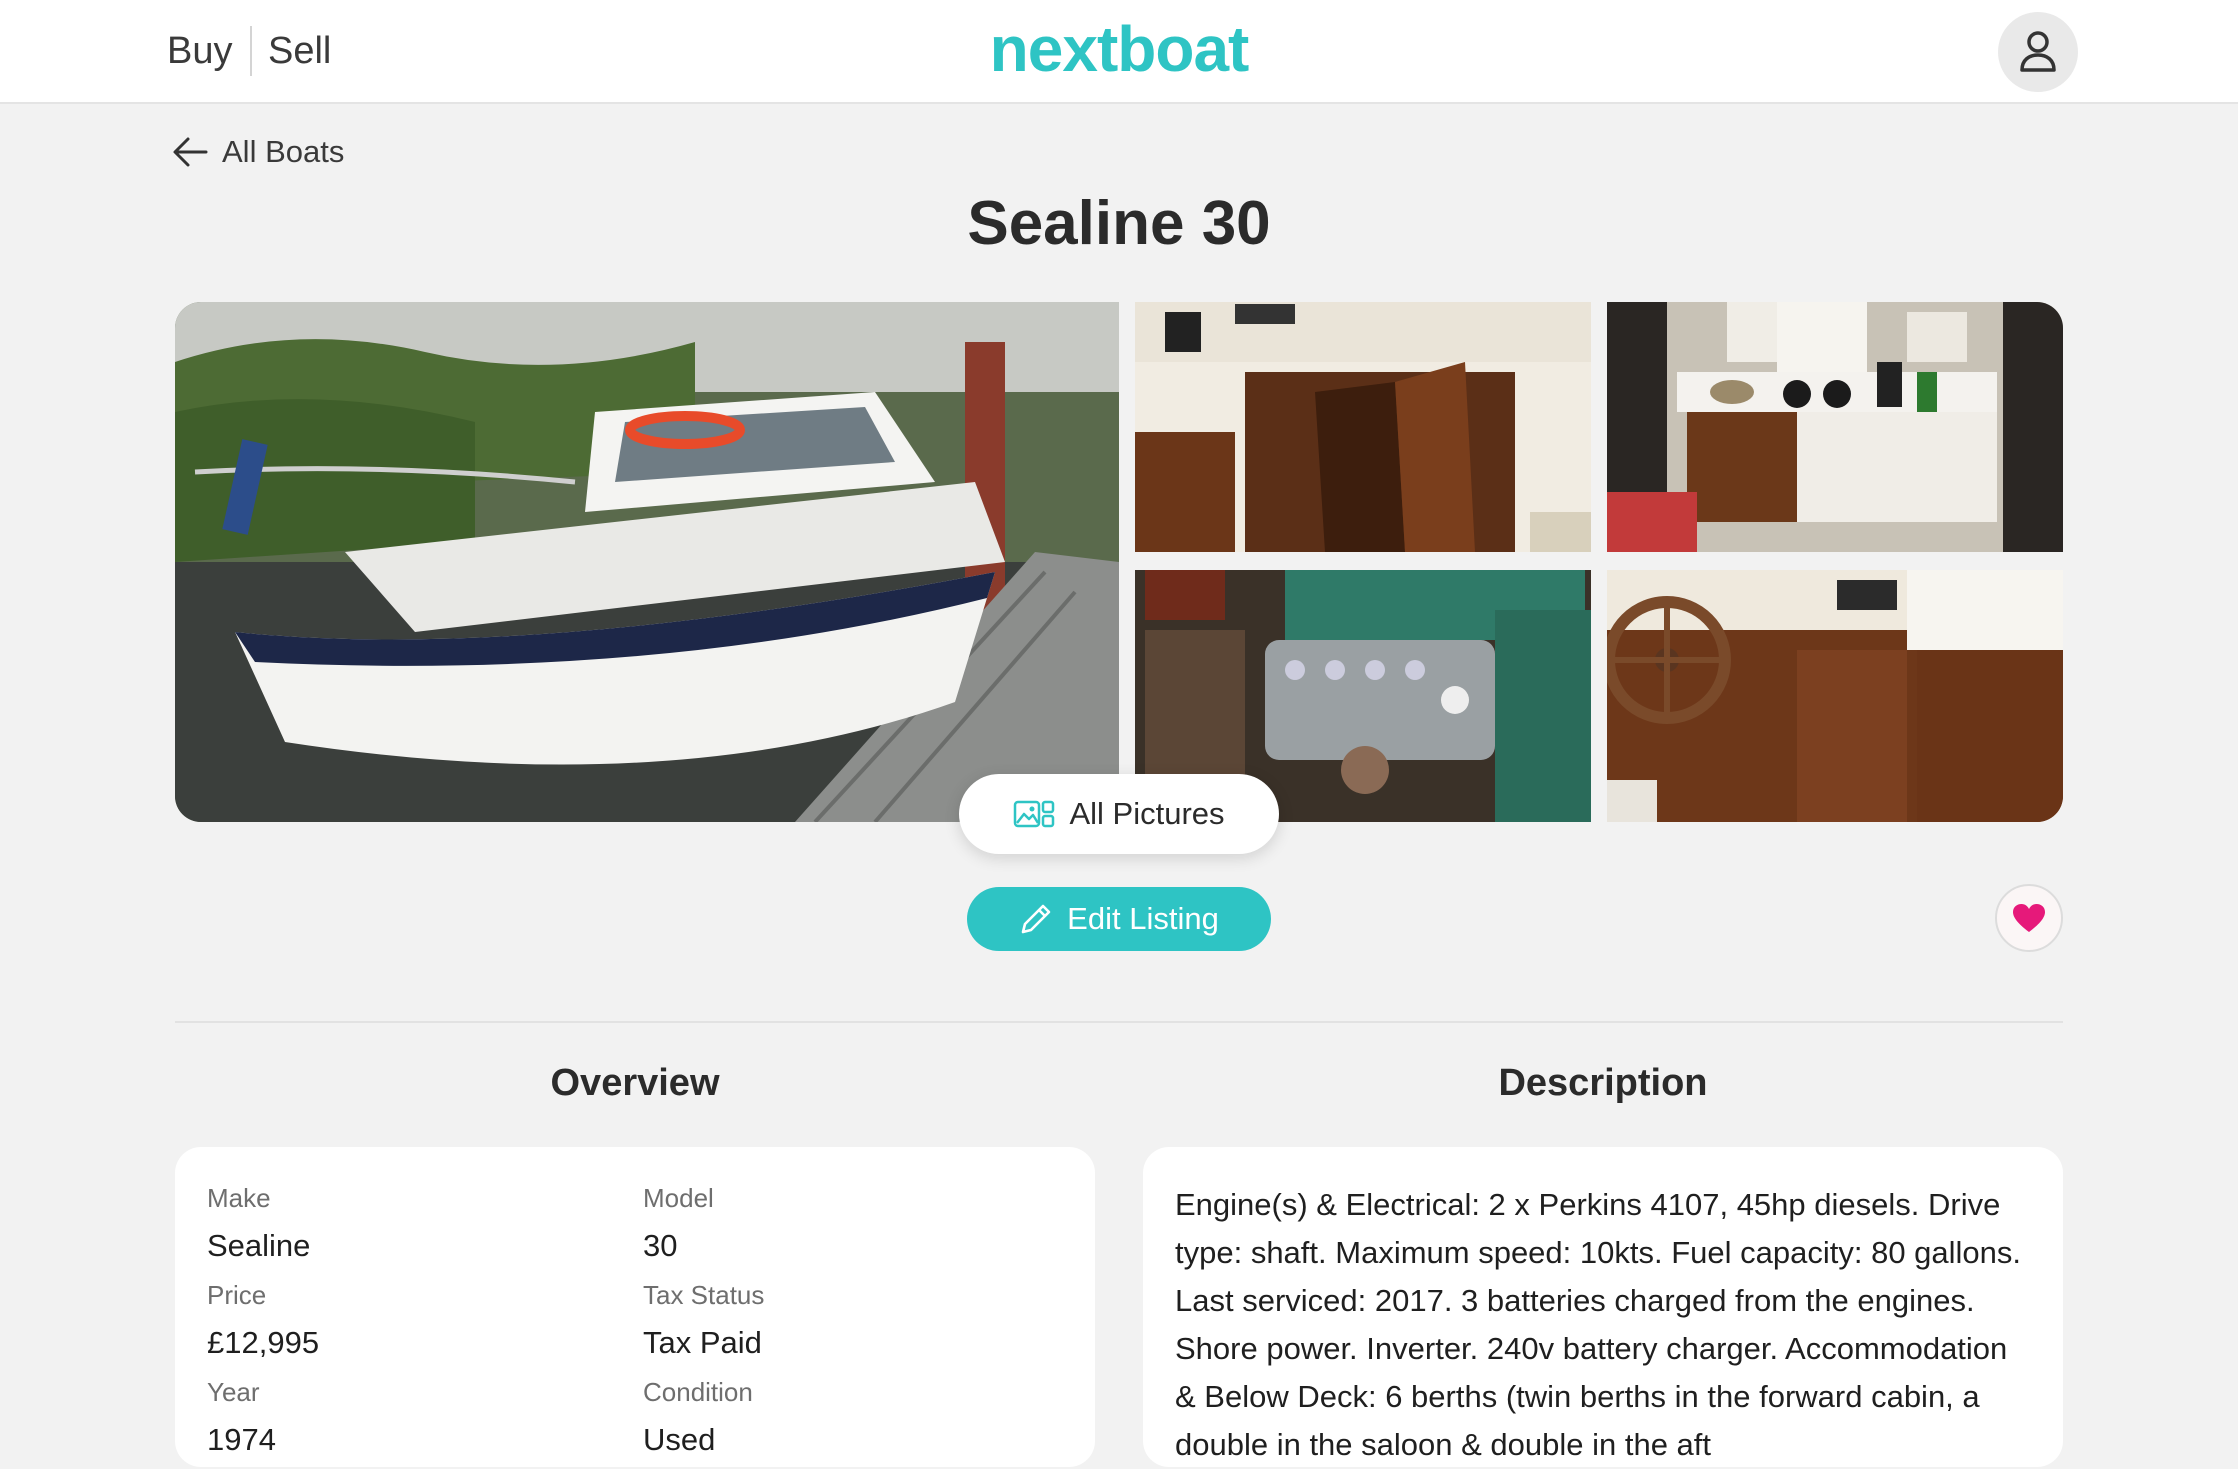  Describe the element at coordinates (1119, 49) in the screenshot. I see `nextboat-logo: nextboat` at that location.